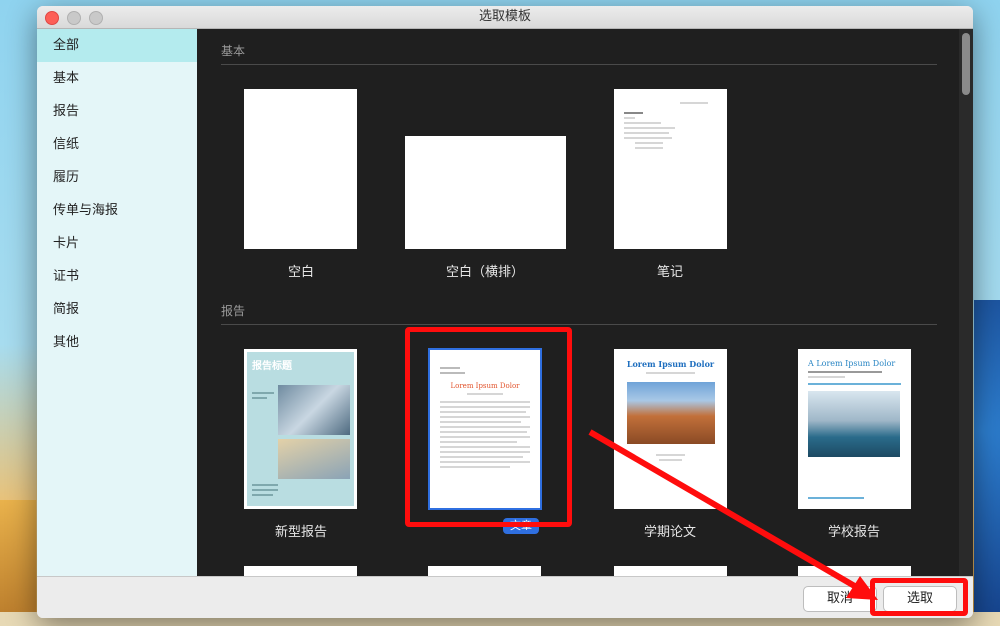 The width and height of the screenshot is (1000, 626). Describe the element at coordinates (670, 413) in the screenshot. I see `thumb-image-canyon` at that location.